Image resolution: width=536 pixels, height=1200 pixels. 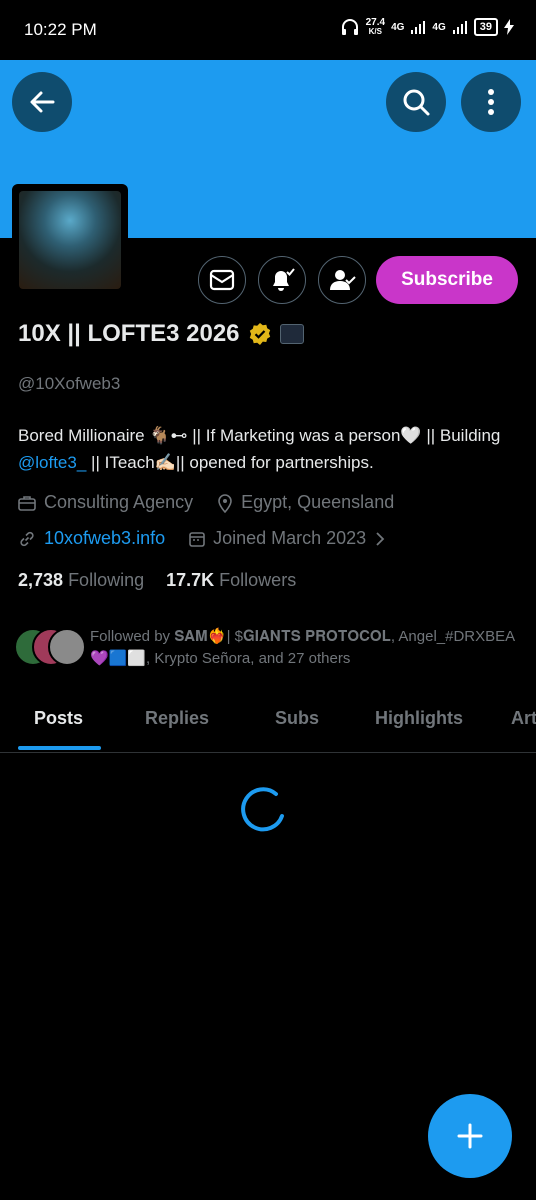 What do you see at coordinates (523, 718) in the screenshot?
I see `tab-articles: Art` at bounding box center [523, 718].